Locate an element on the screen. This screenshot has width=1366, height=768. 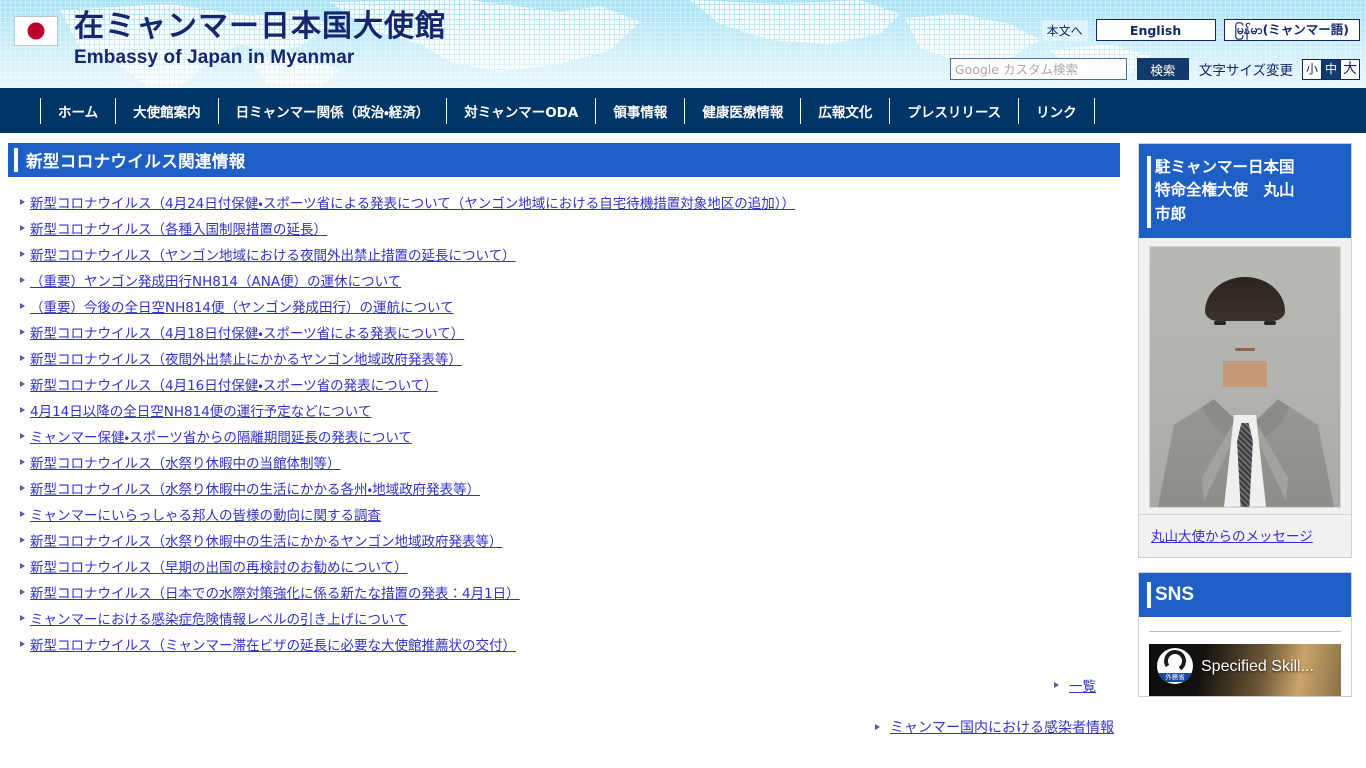
list-item: 新型コロナウイルス（水祭り休暇中の生活にかかる各州・地域政府発表等） is located at coordinates (564, 490).